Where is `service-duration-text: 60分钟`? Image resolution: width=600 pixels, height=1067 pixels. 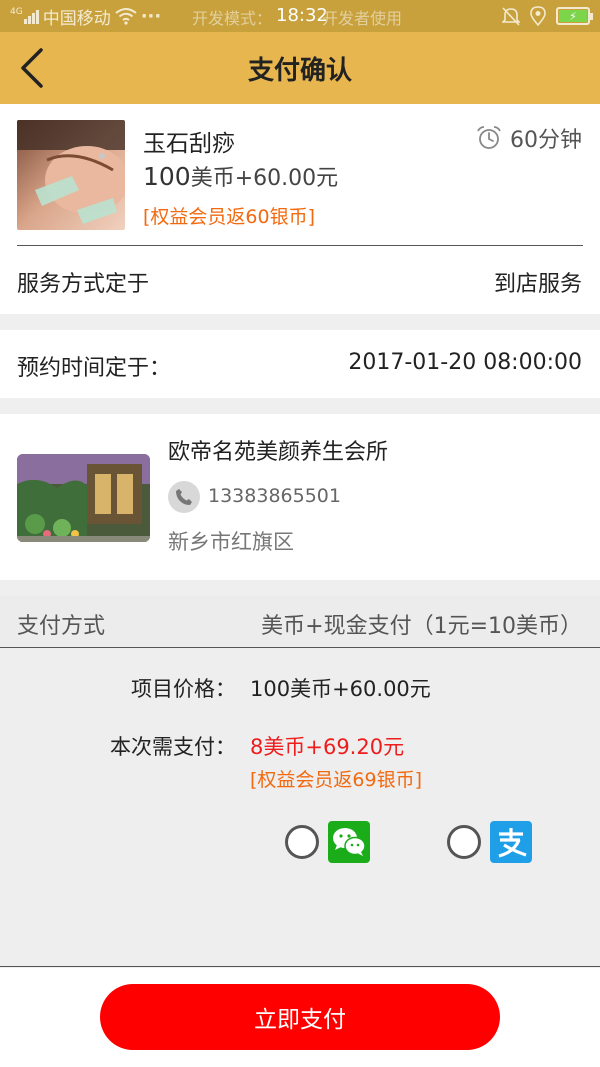
service-duration-text: 60分钟 is located at coordinates (546, 140).